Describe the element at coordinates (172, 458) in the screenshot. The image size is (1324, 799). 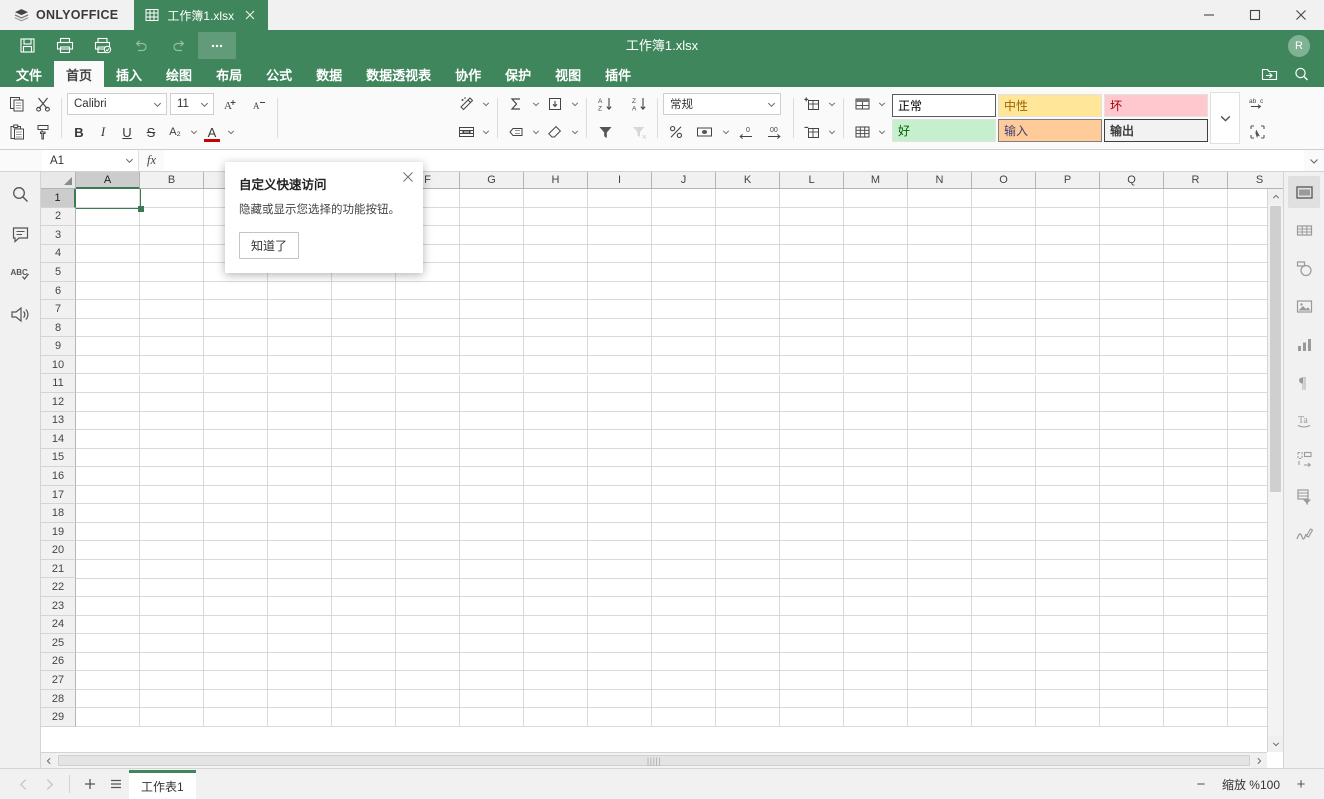
I see `cell-B15` at that location.